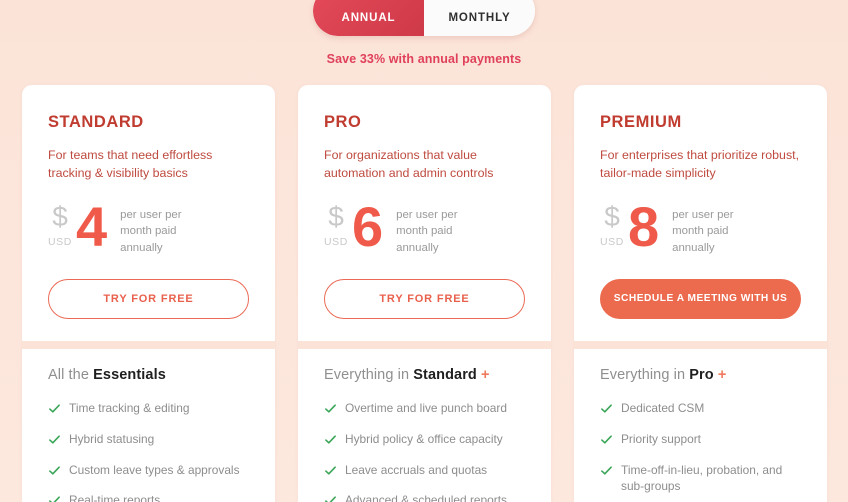 The height and width of the screenshot is (502, 848). I want to click on features-heading-strong: Essentials, so click(129, 374).